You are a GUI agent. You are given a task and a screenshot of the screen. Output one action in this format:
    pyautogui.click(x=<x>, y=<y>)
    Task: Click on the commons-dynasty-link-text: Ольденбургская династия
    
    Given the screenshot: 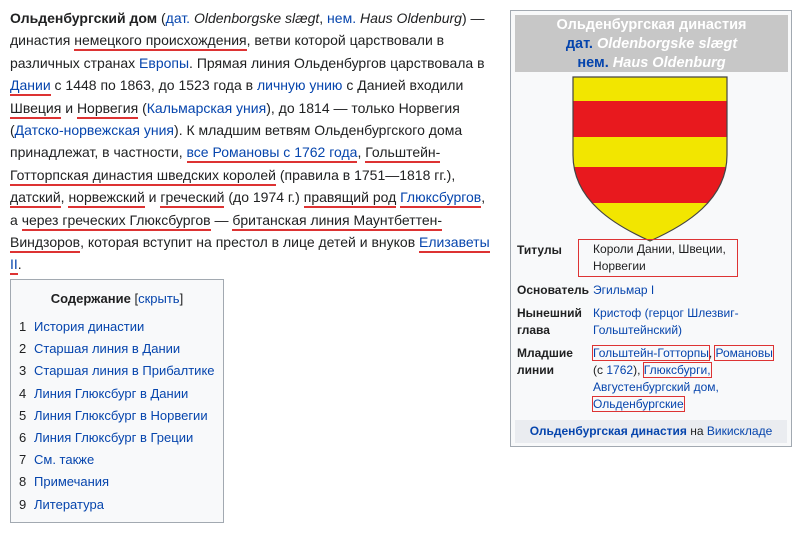 What is the action you would take?
    pyautogui.click(x=608, y=431)
    